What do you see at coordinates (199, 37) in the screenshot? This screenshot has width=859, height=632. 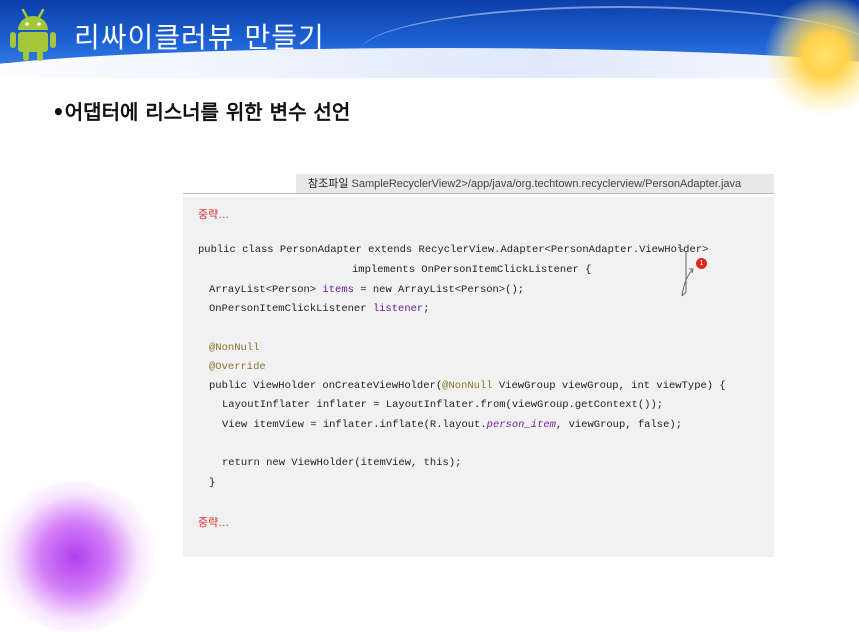 I see `page-title: 리싸이클러뷰 만들기` at bounding box center [199, 37].